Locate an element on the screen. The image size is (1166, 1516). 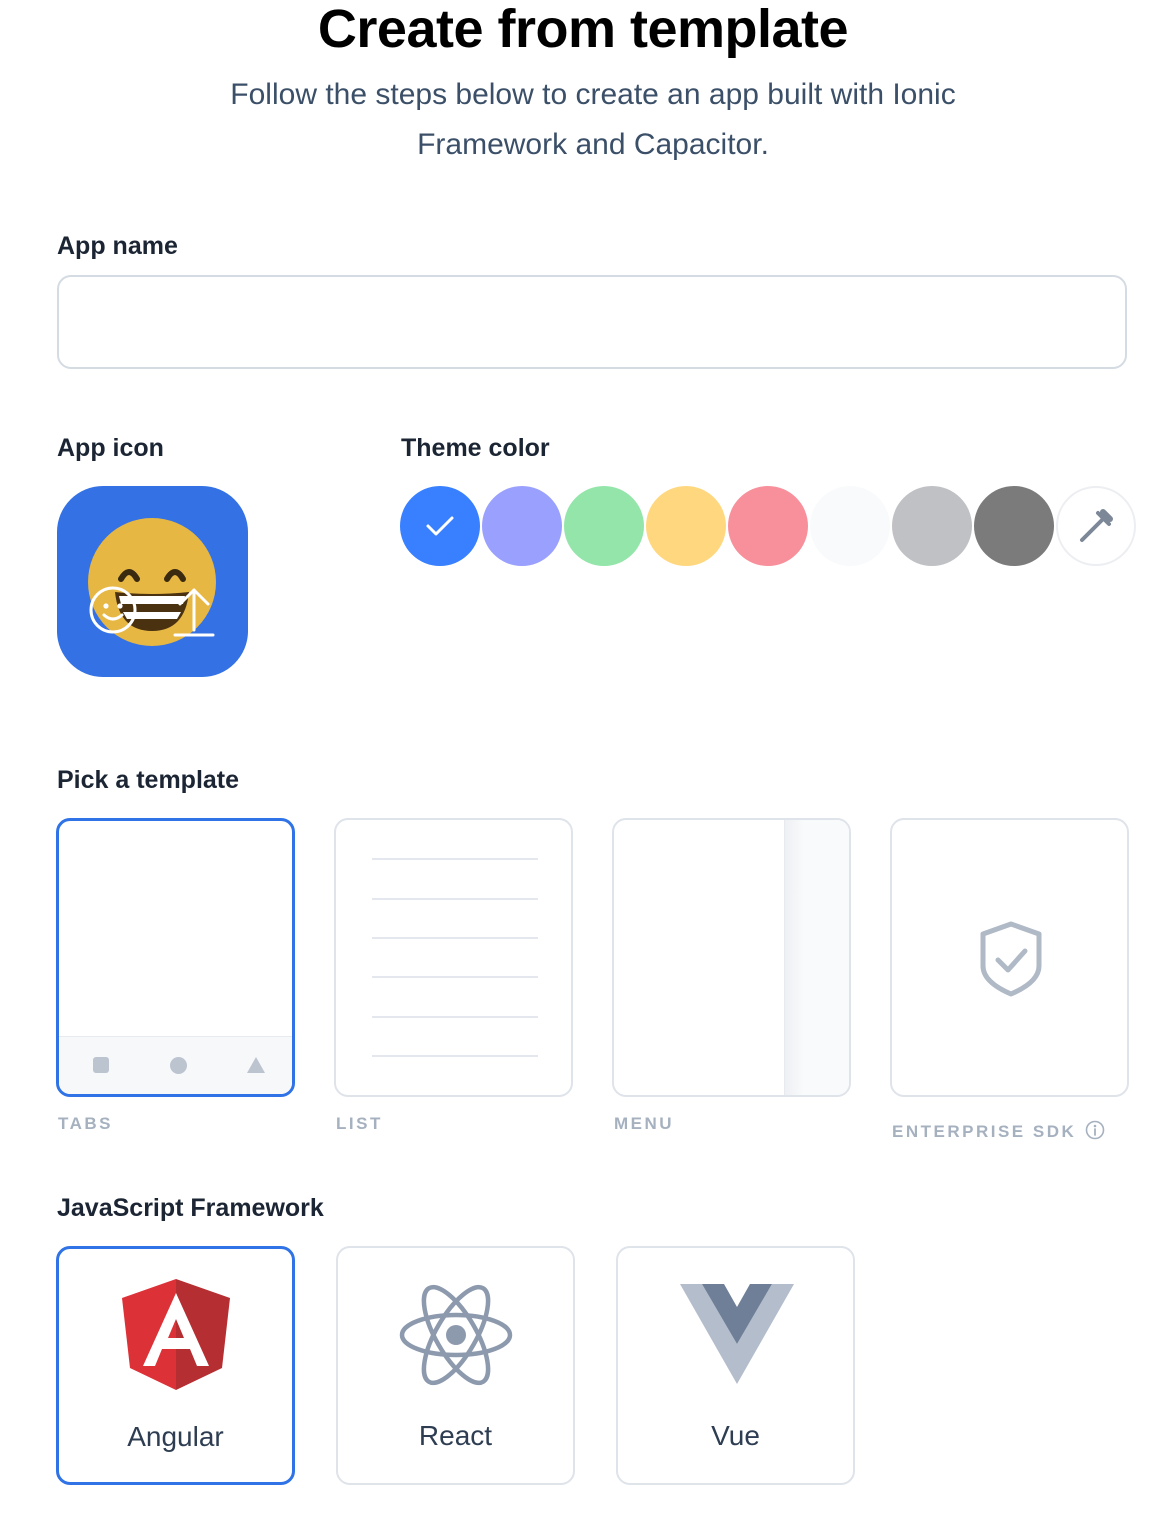
vue-logo-icon is located at coordinates (737, 1334).